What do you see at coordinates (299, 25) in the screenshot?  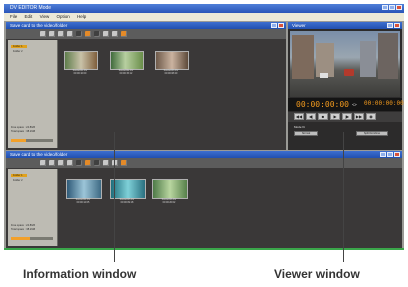 I see `viewer-title: Viewer` at bounding box center [299, 25].